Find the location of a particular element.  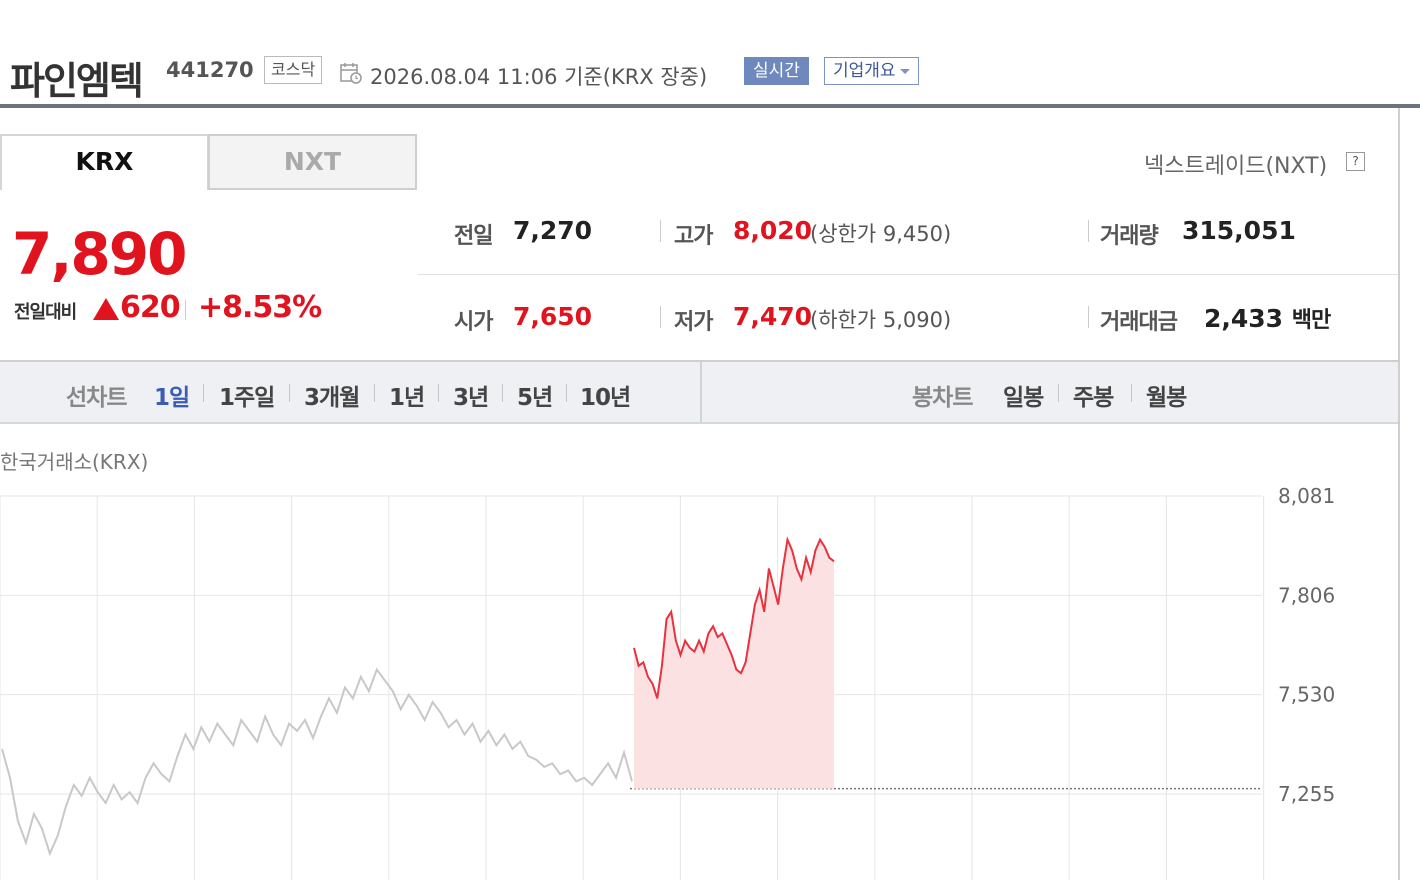

company-name: 파인엠텍 is located at coordinates (77, 81).